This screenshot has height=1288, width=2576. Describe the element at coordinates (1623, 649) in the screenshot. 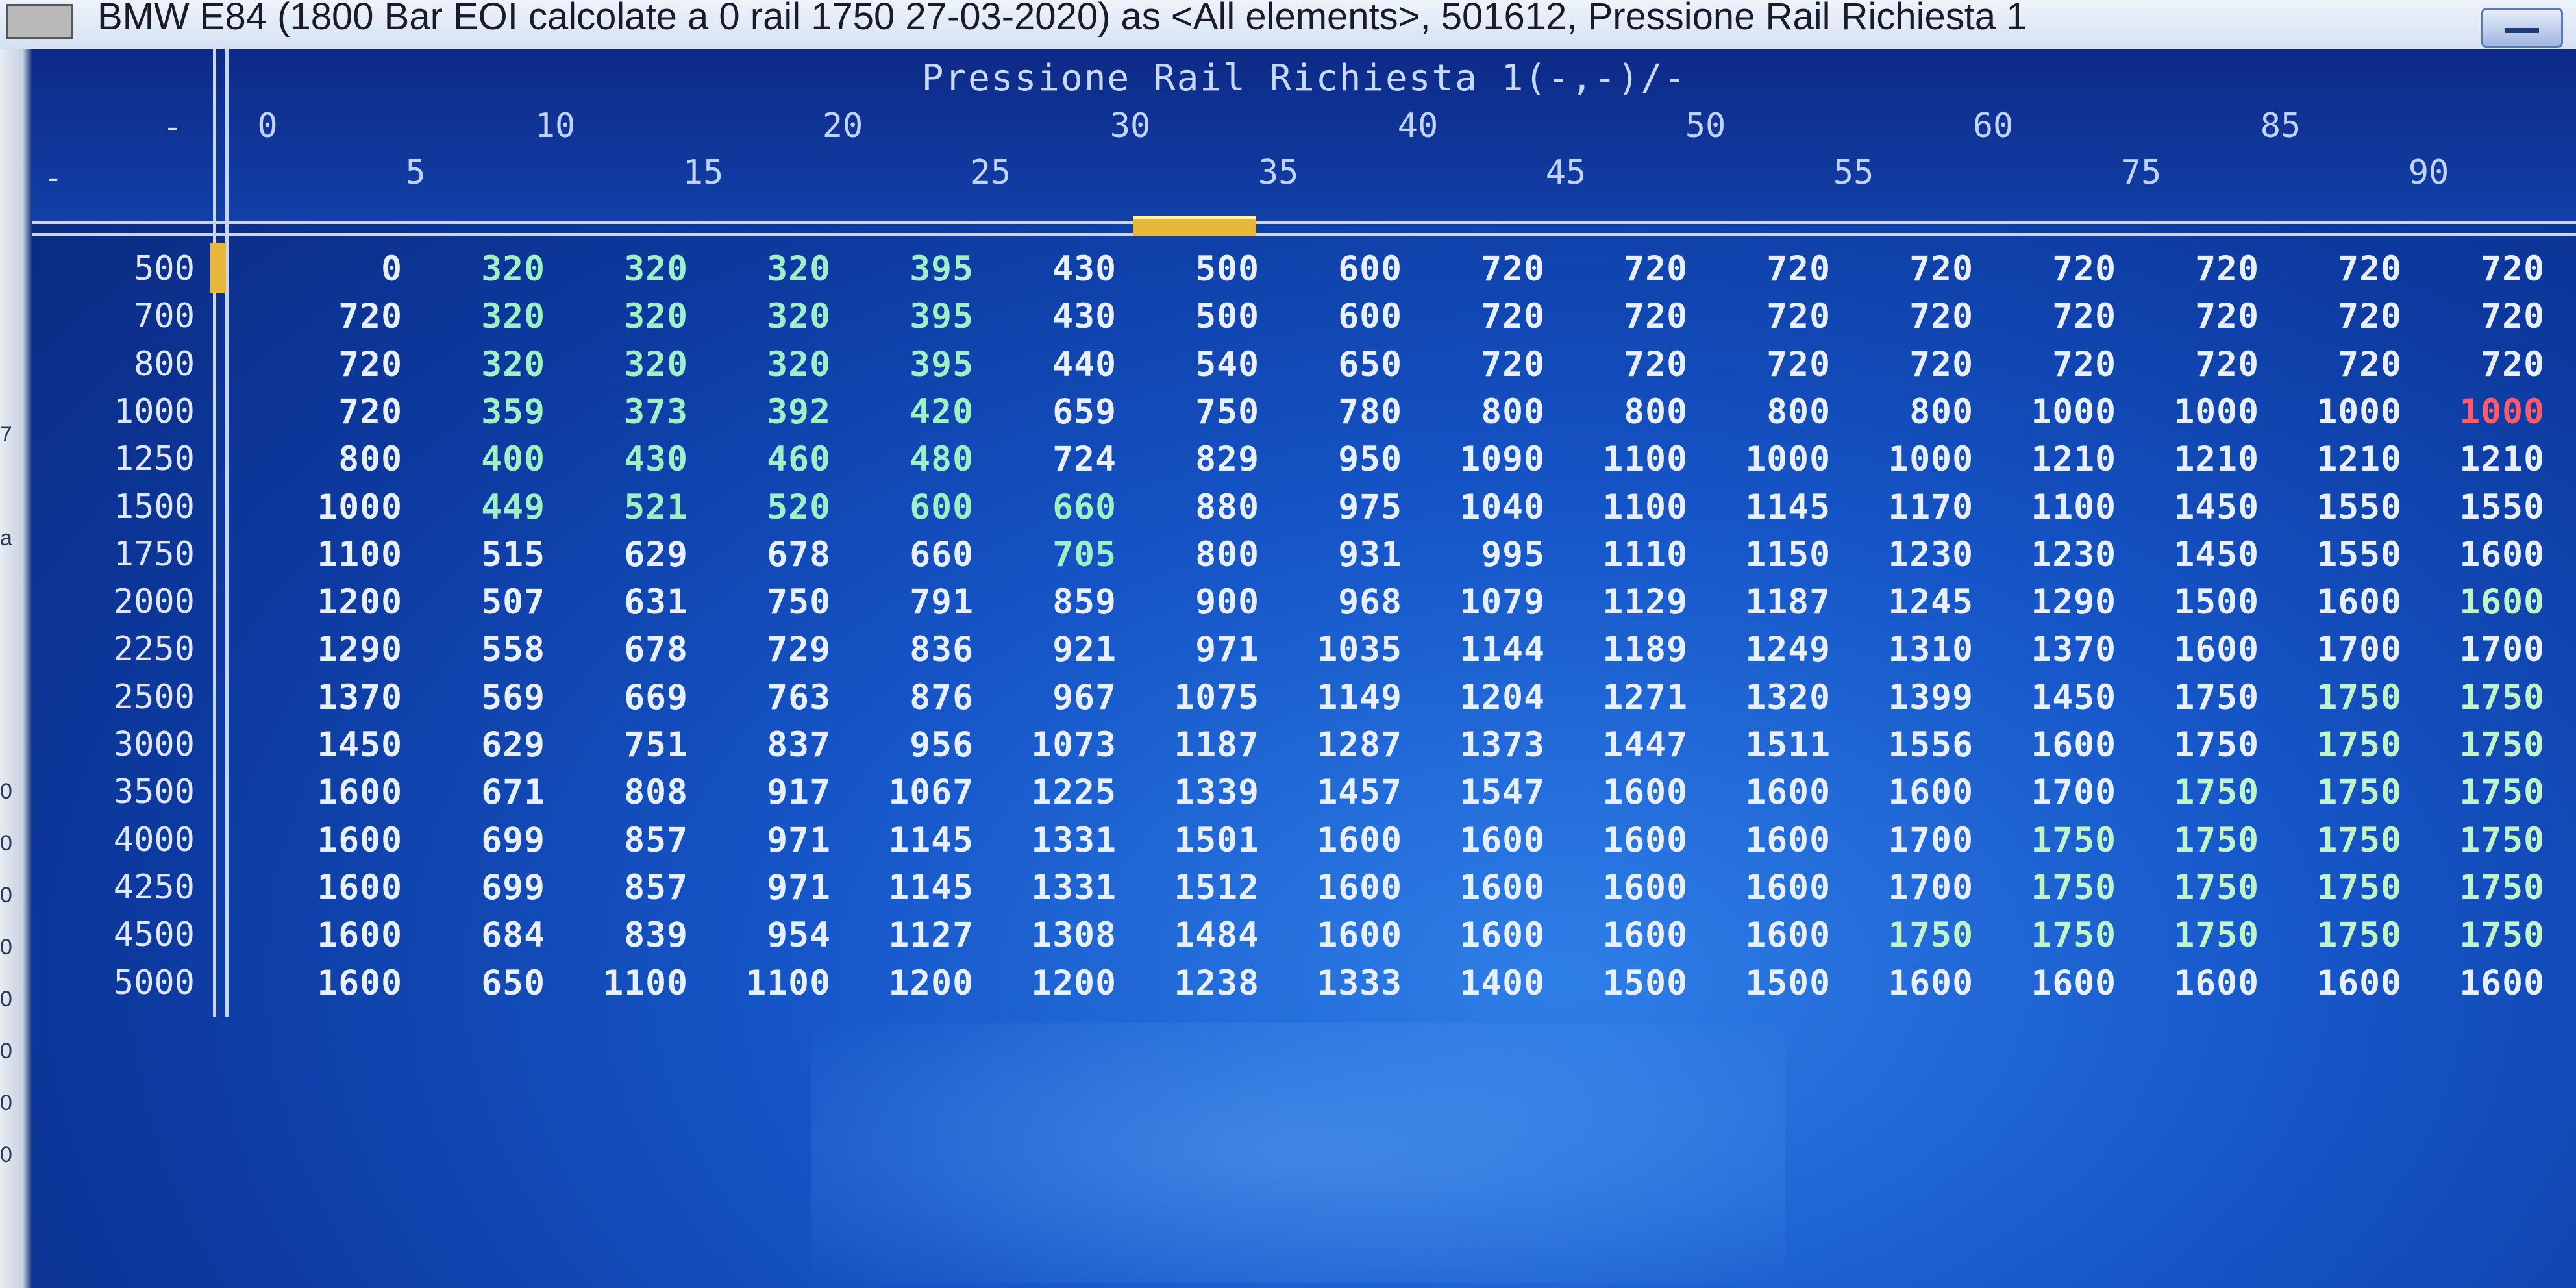

I see `map-cell: 1189` at that location.